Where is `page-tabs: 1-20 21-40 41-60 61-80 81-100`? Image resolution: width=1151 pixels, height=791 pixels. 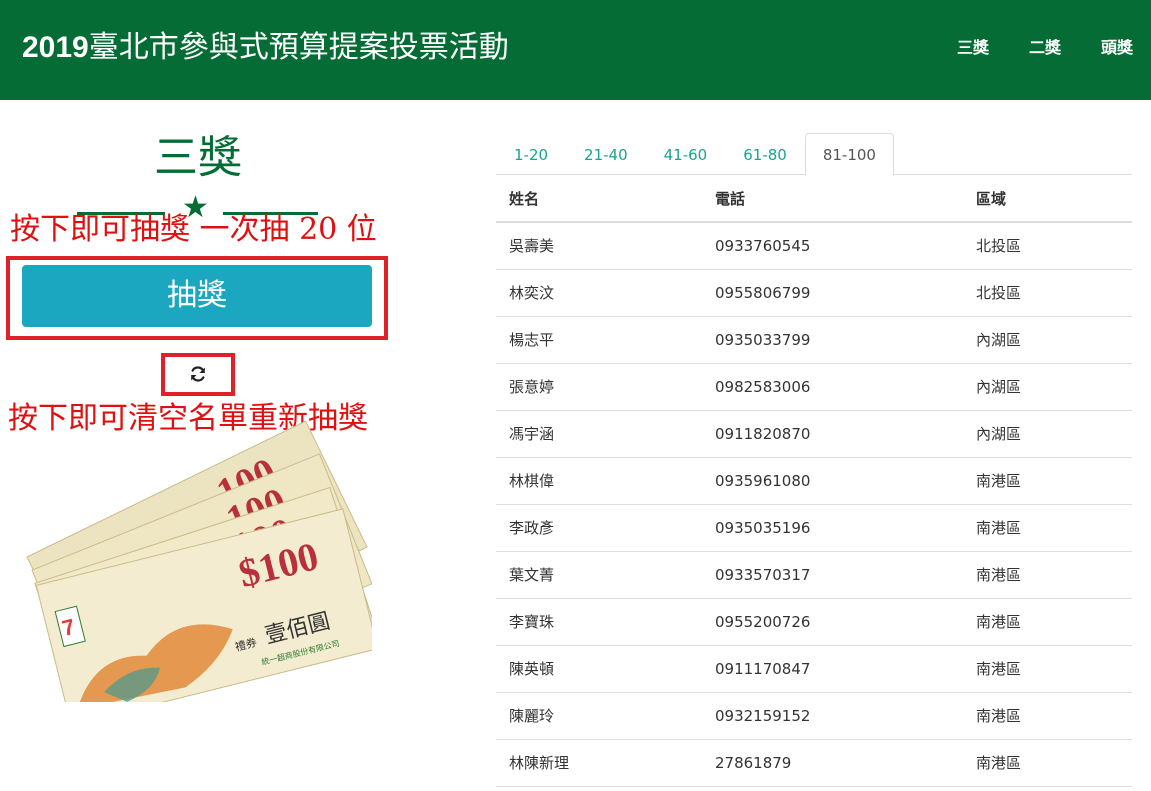 page-tabs: 1-20 21-40 41-60 61-80 81-100 is located at coordinates (814, 154).